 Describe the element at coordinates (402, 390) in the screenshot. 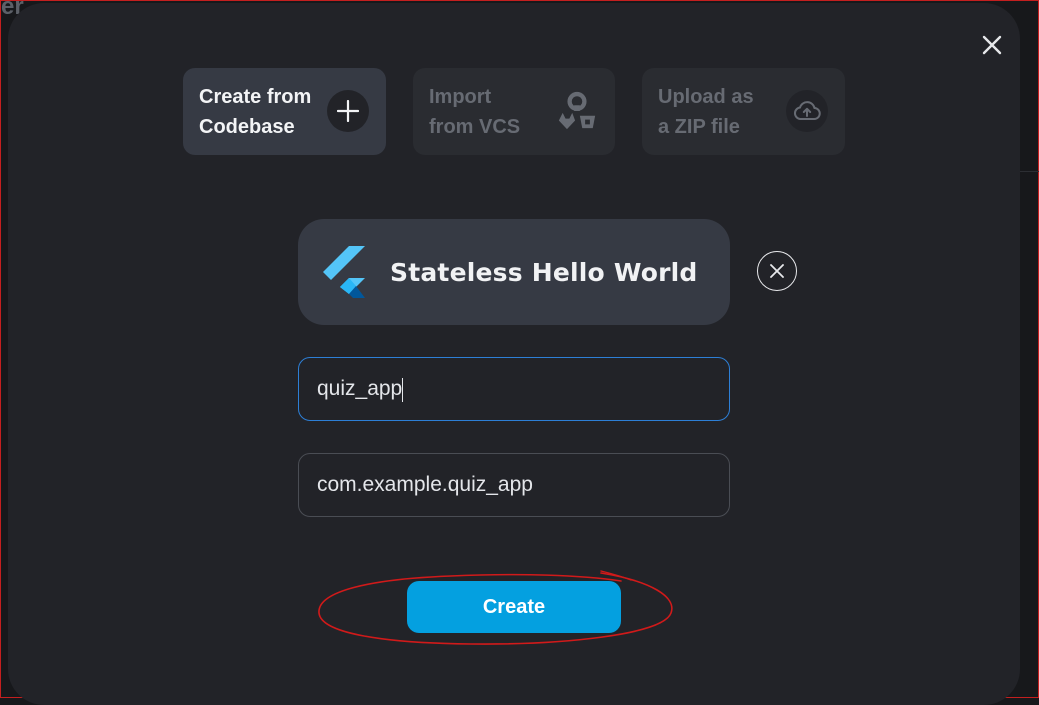

I see `text-caret` at that location.